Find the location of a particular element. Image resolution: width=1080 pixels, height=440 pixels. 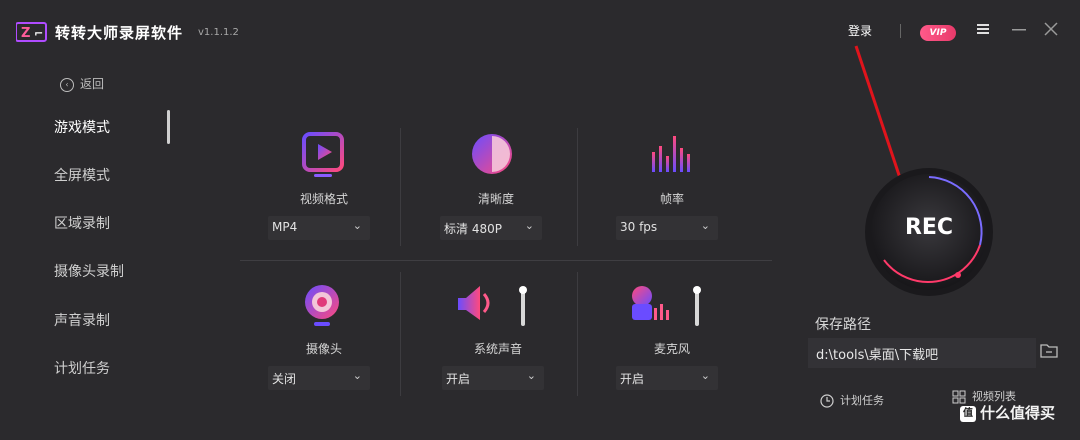

clarity-select: 标清 480P ⌄ is located at coordinates (491, 228).